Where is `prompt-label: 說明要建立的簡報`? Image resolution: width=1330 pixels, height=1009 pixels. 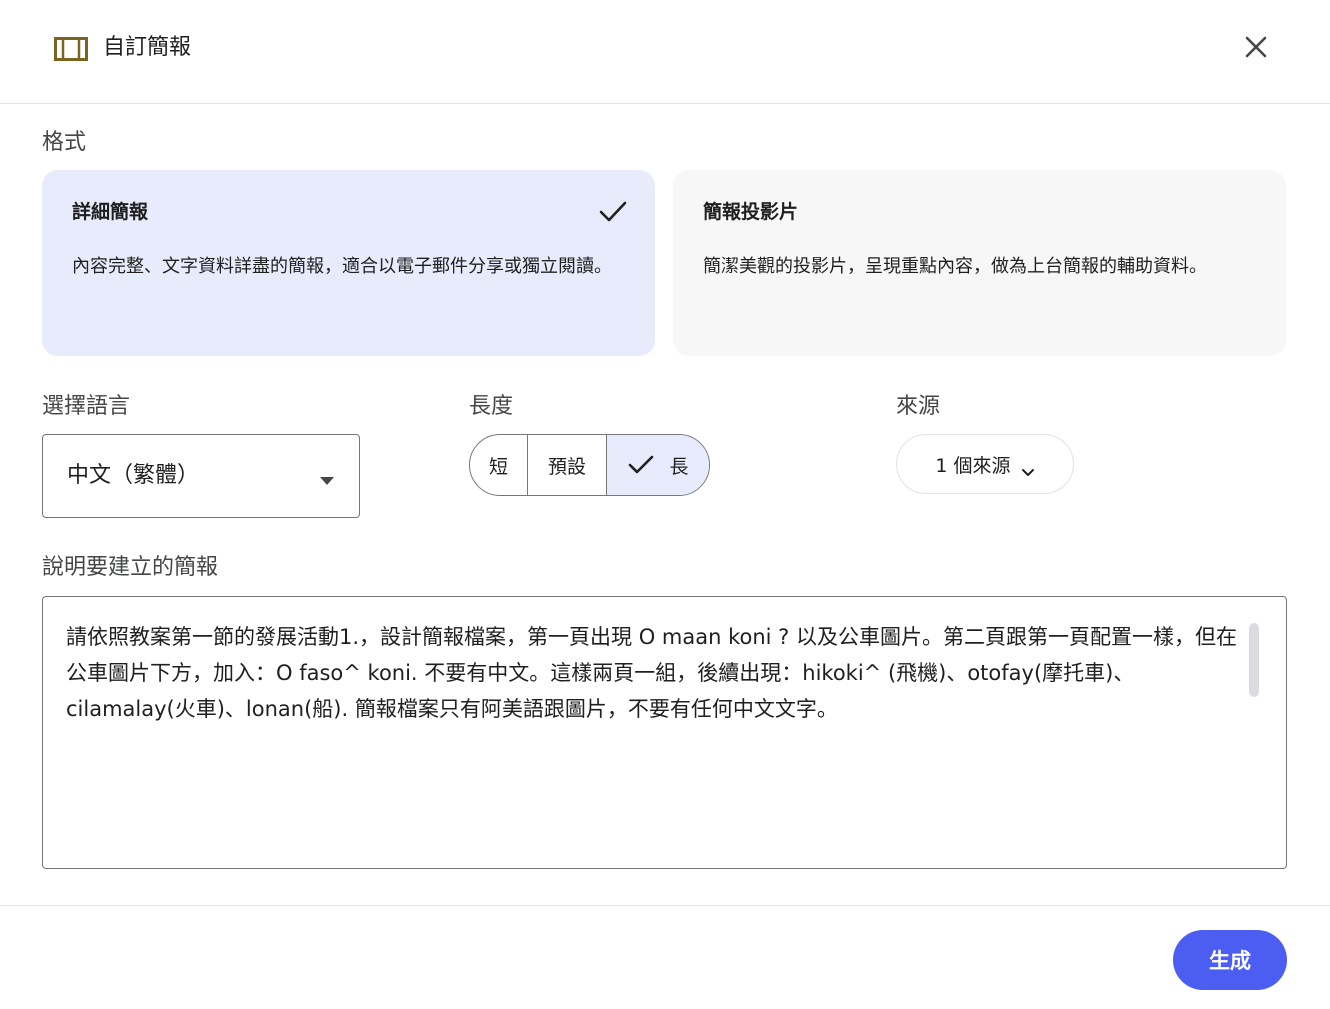
prompt-label: 說明要建立的簡報 is located at coordinates (130, 567).